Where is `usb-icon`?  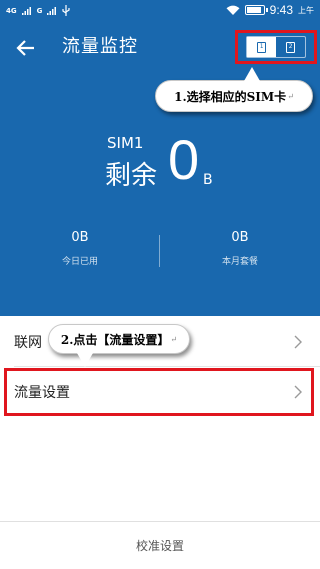 usb-icon is located at coordinates (66, 10).